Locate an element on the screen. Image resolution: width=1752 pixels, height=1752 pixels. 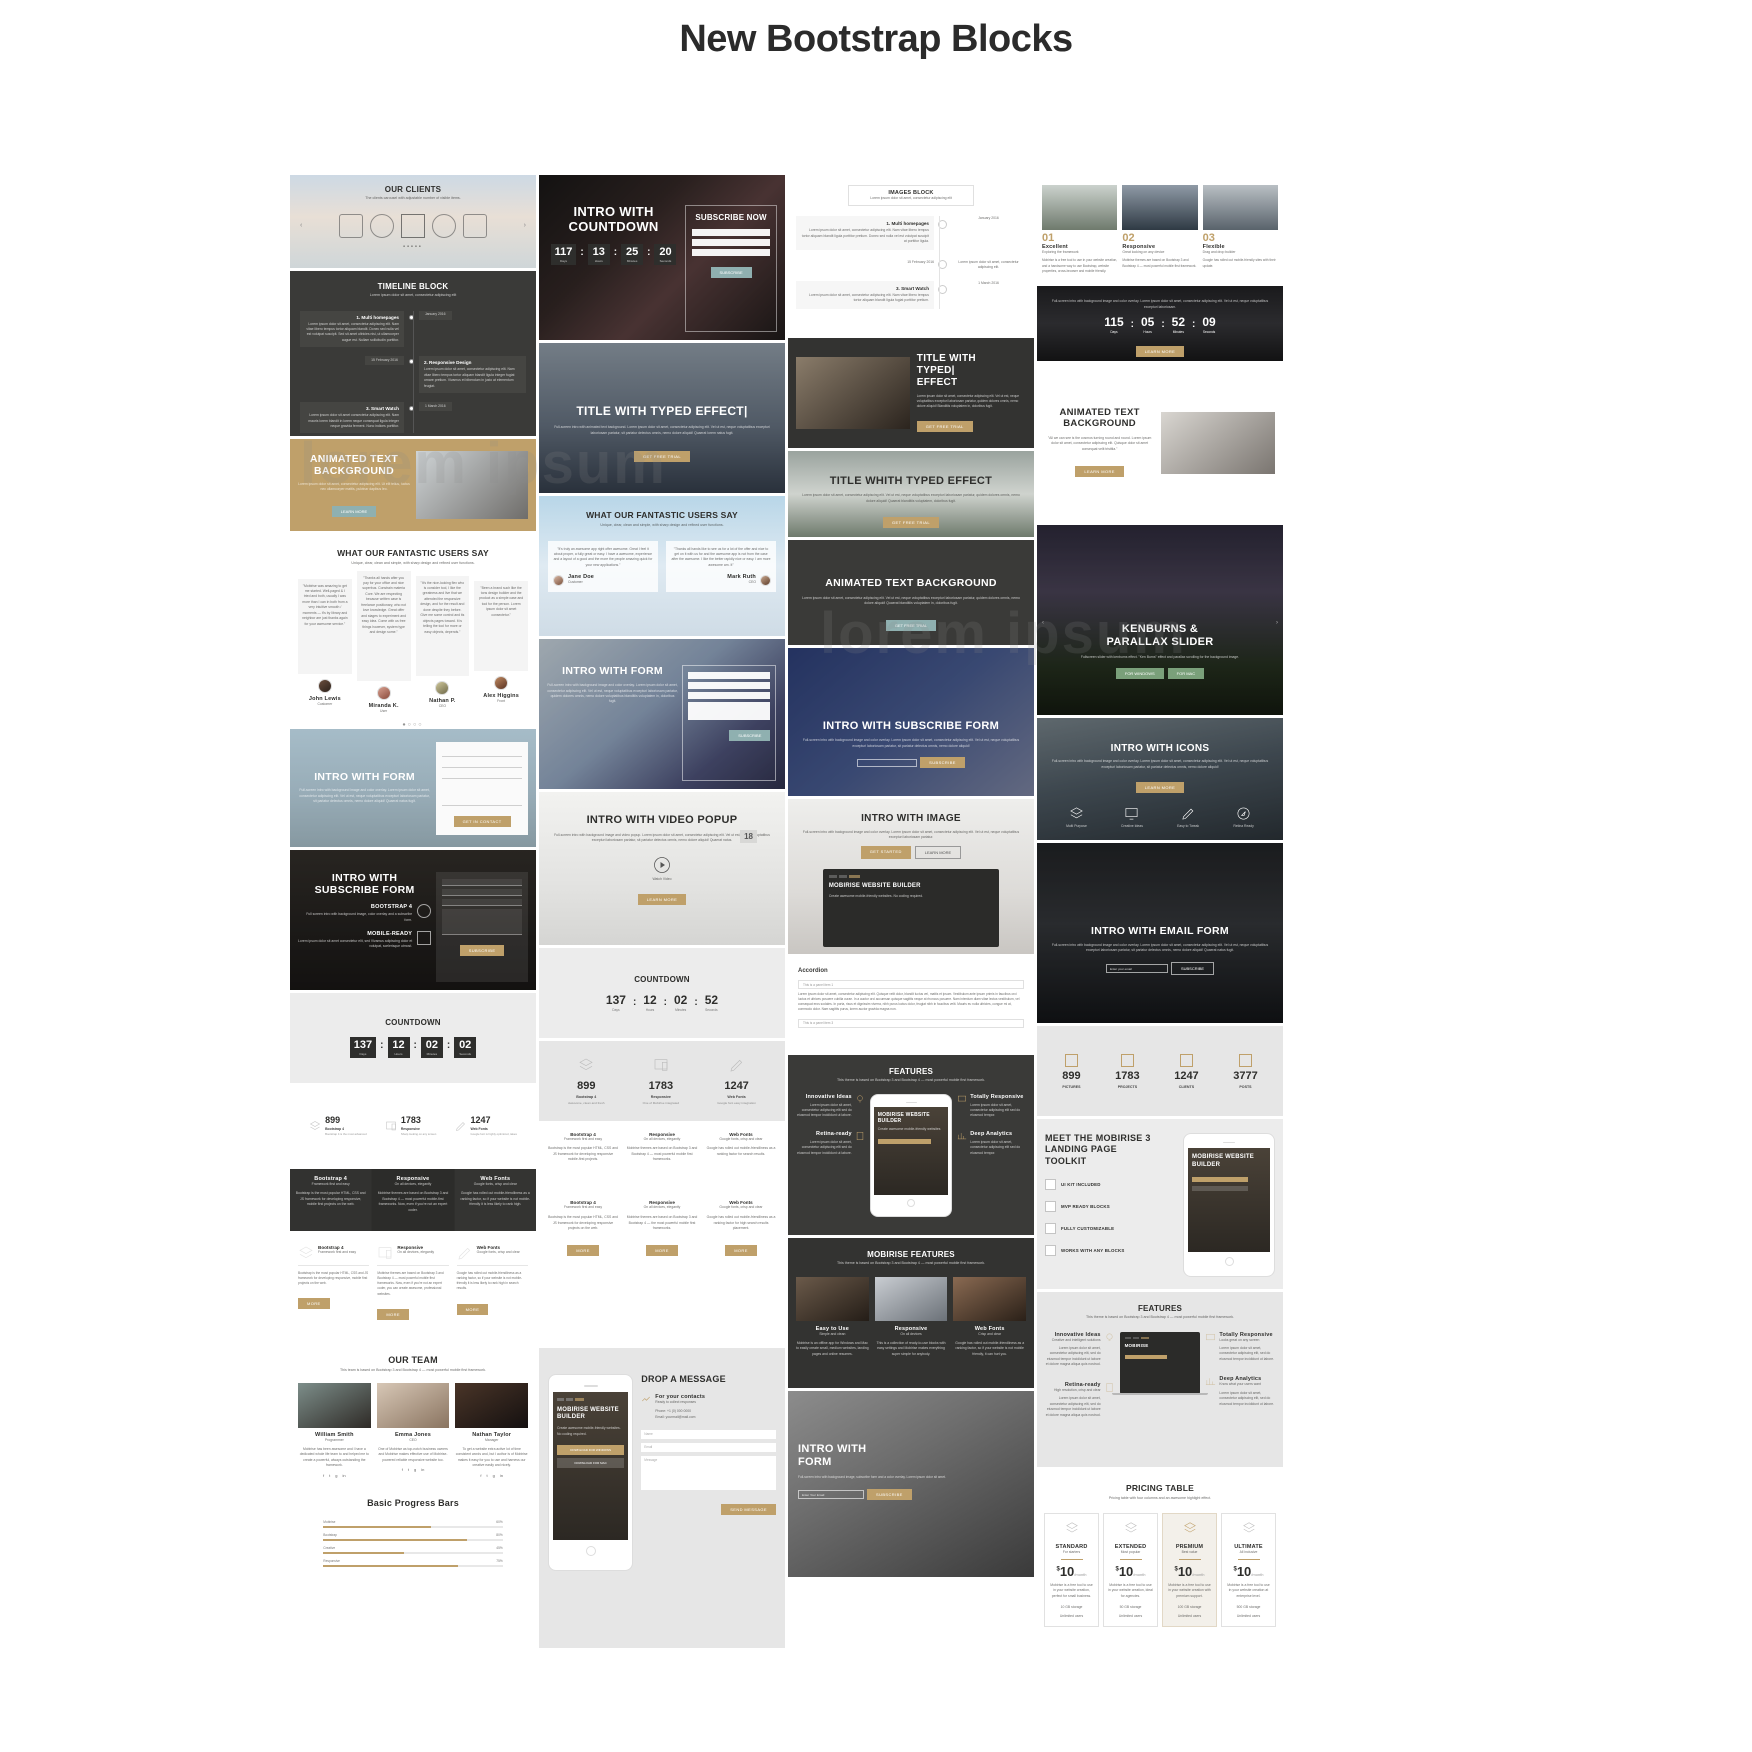
message-field-name: Name is located at coordinates (708, 1435).